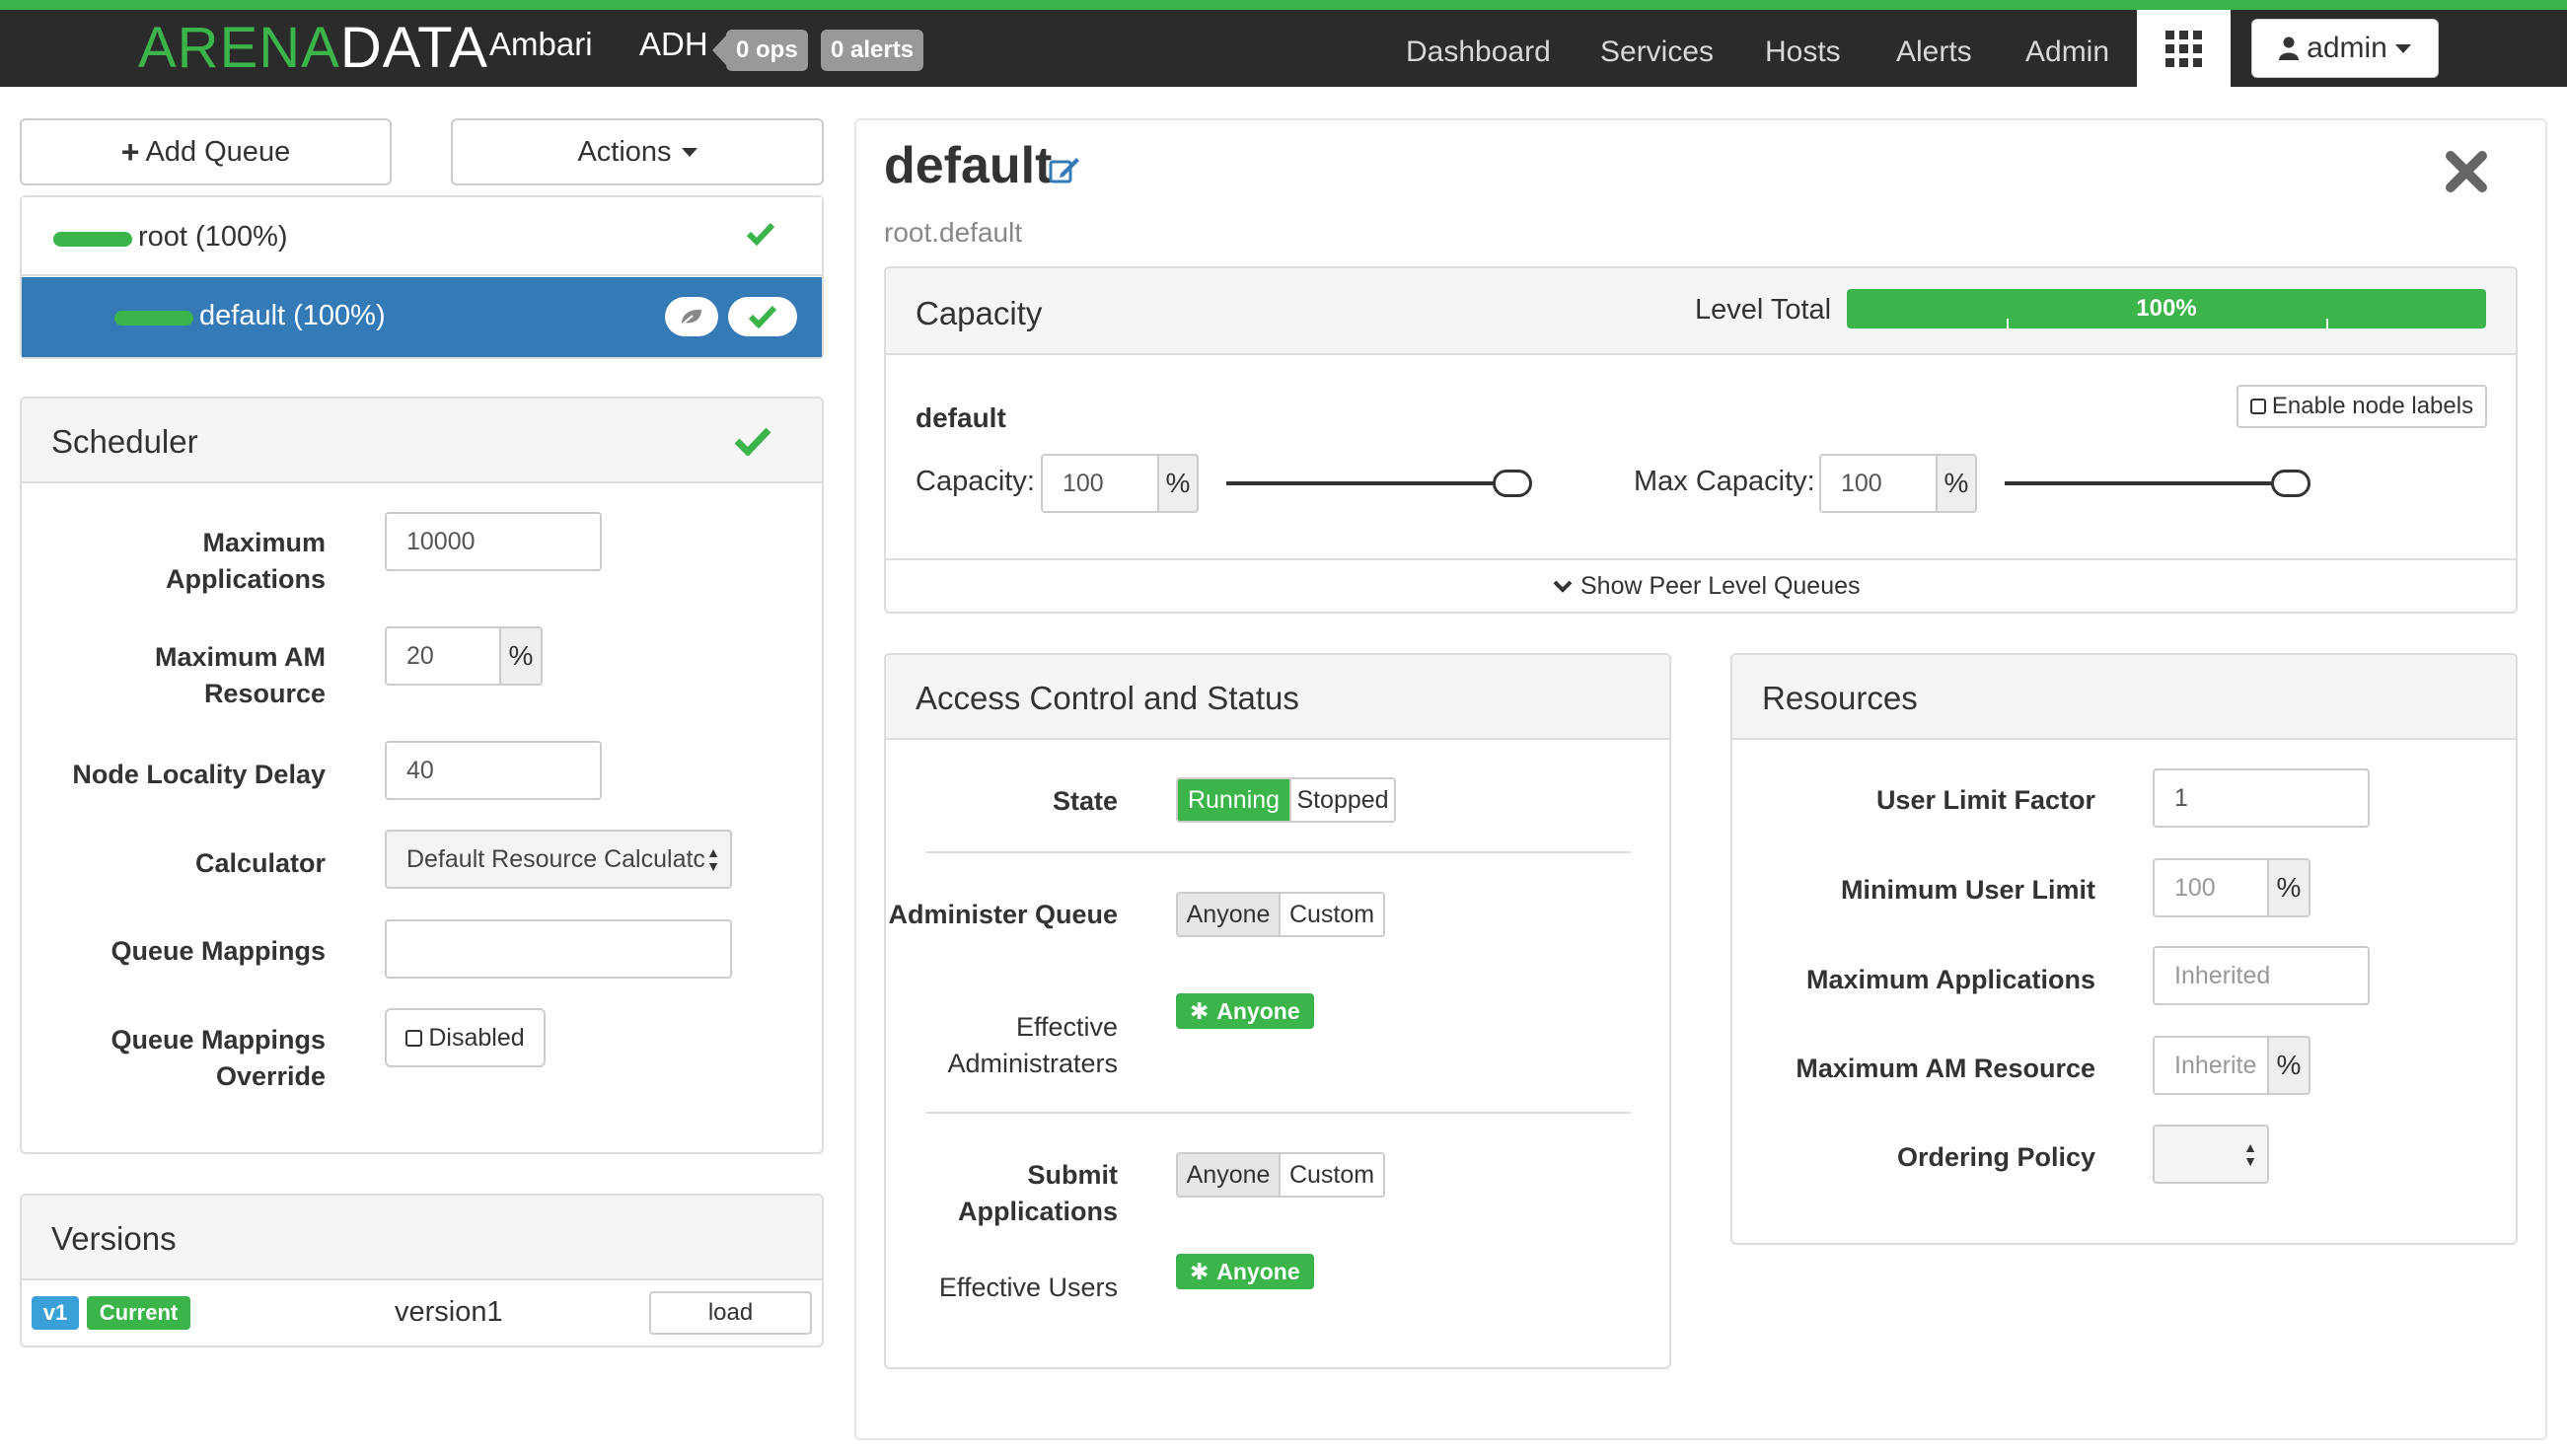  What do you see at coordinates (245, 561) in the screenshot?
I see `max-applications-label: Maximum Applications` at bounding box center [245, 561].